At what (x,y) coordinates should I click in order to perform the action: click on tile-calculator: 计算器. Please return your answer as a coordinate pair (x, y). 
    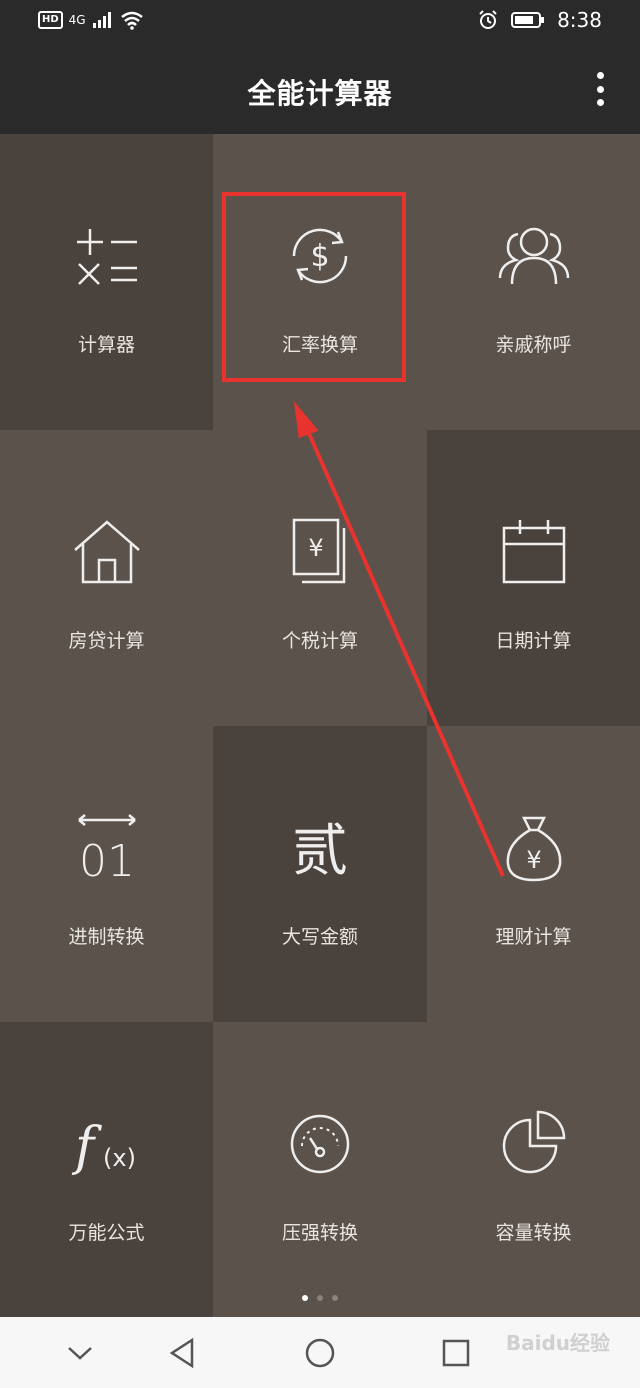
    Looking at the image, I should click on (106, 282).